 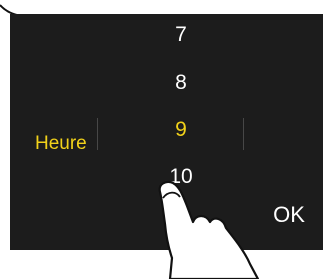 What do you see at coordinates (181, 130) in the screenshot?
I see `hour-option-9-selected: 9` at bounding box center [181, 130].